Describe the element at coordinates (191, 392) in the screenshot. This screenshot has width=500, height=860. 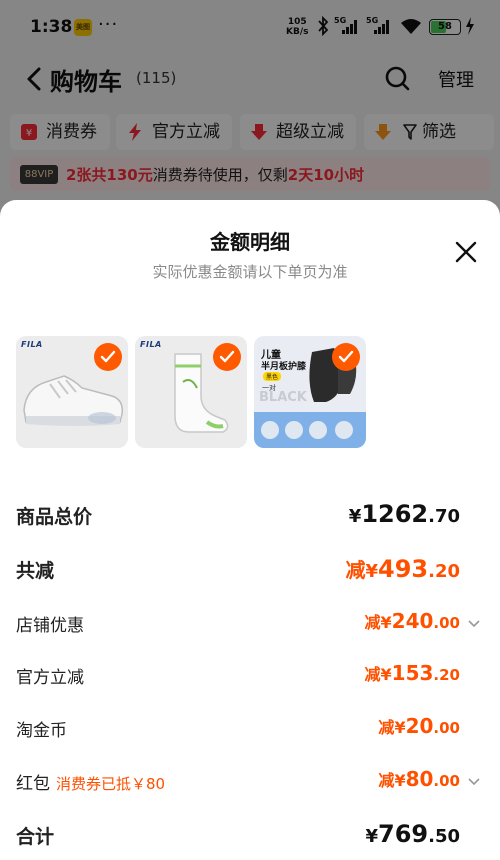
I see `product-thumbnail-sock: FILA` at that location.